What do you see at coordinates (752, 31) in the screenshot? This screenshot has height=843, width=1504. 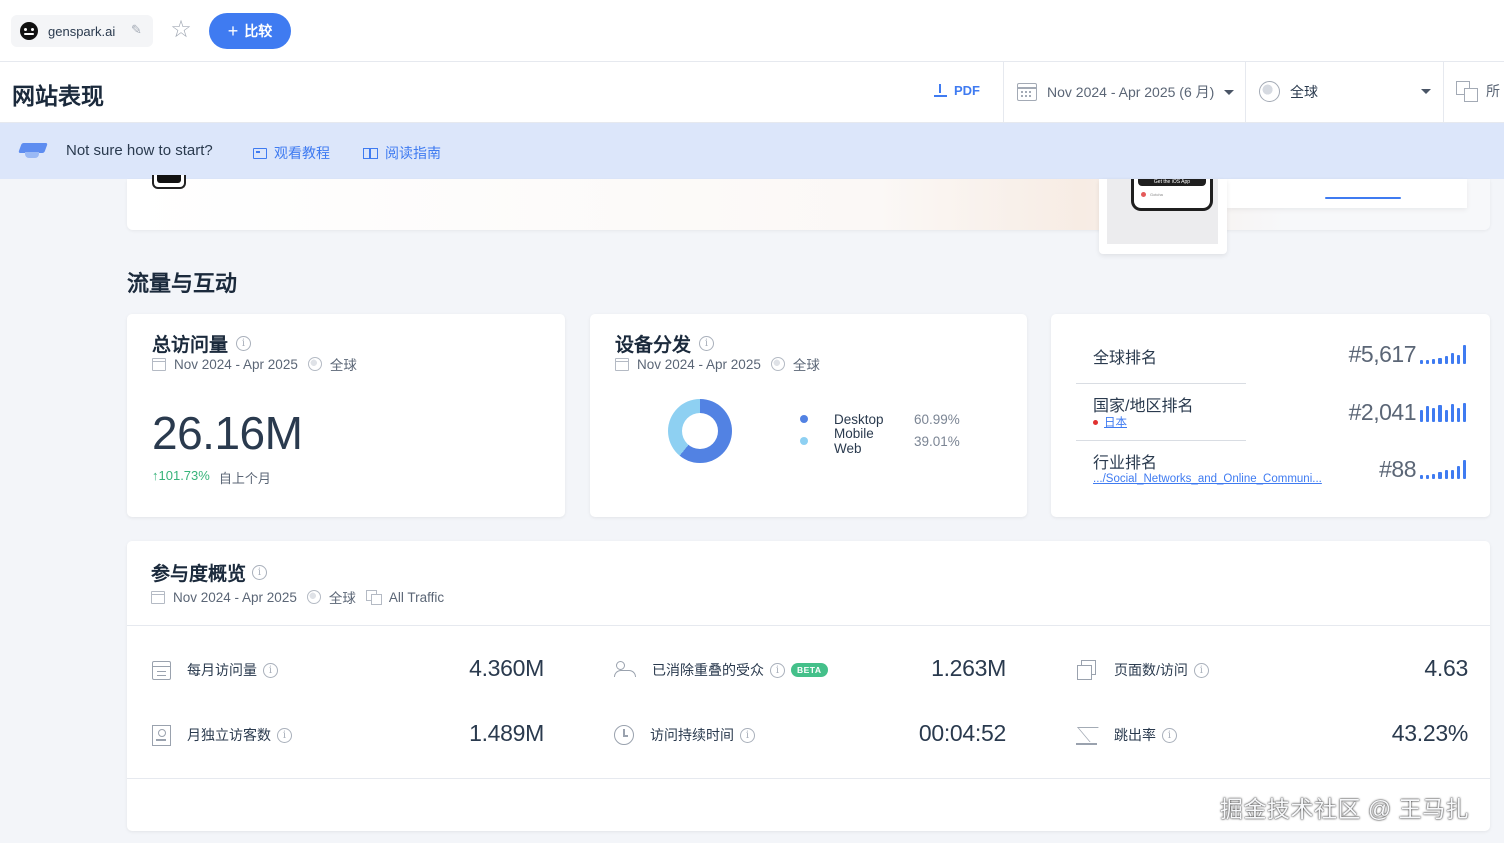 I see `top-bar: genspark.ai ✎ ☆ + 比较` at bounding box center [752, 31].